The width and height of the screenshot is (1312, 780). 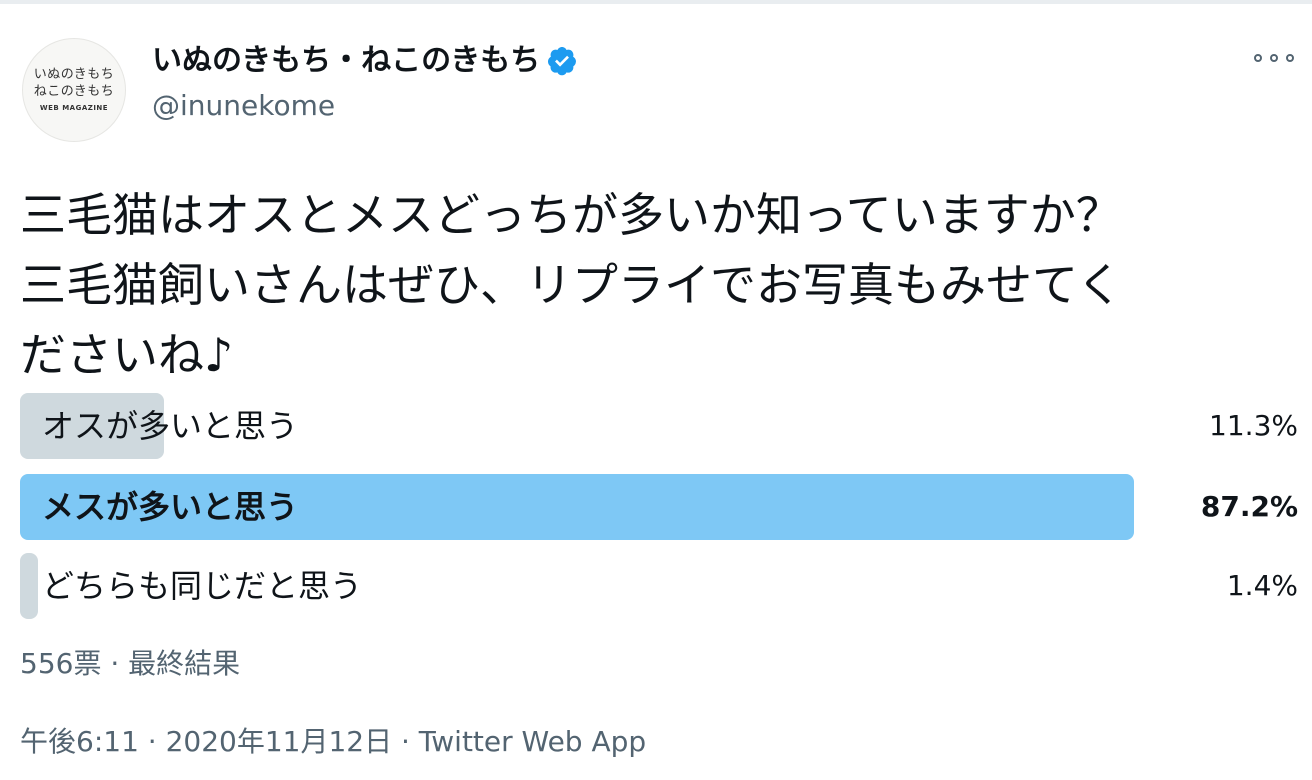 What do you see at coordinates (659, 507) in the screenshot?
I see `poll-option-1: メスが多いと思う 87.2%` at bounding box center [659, 507].